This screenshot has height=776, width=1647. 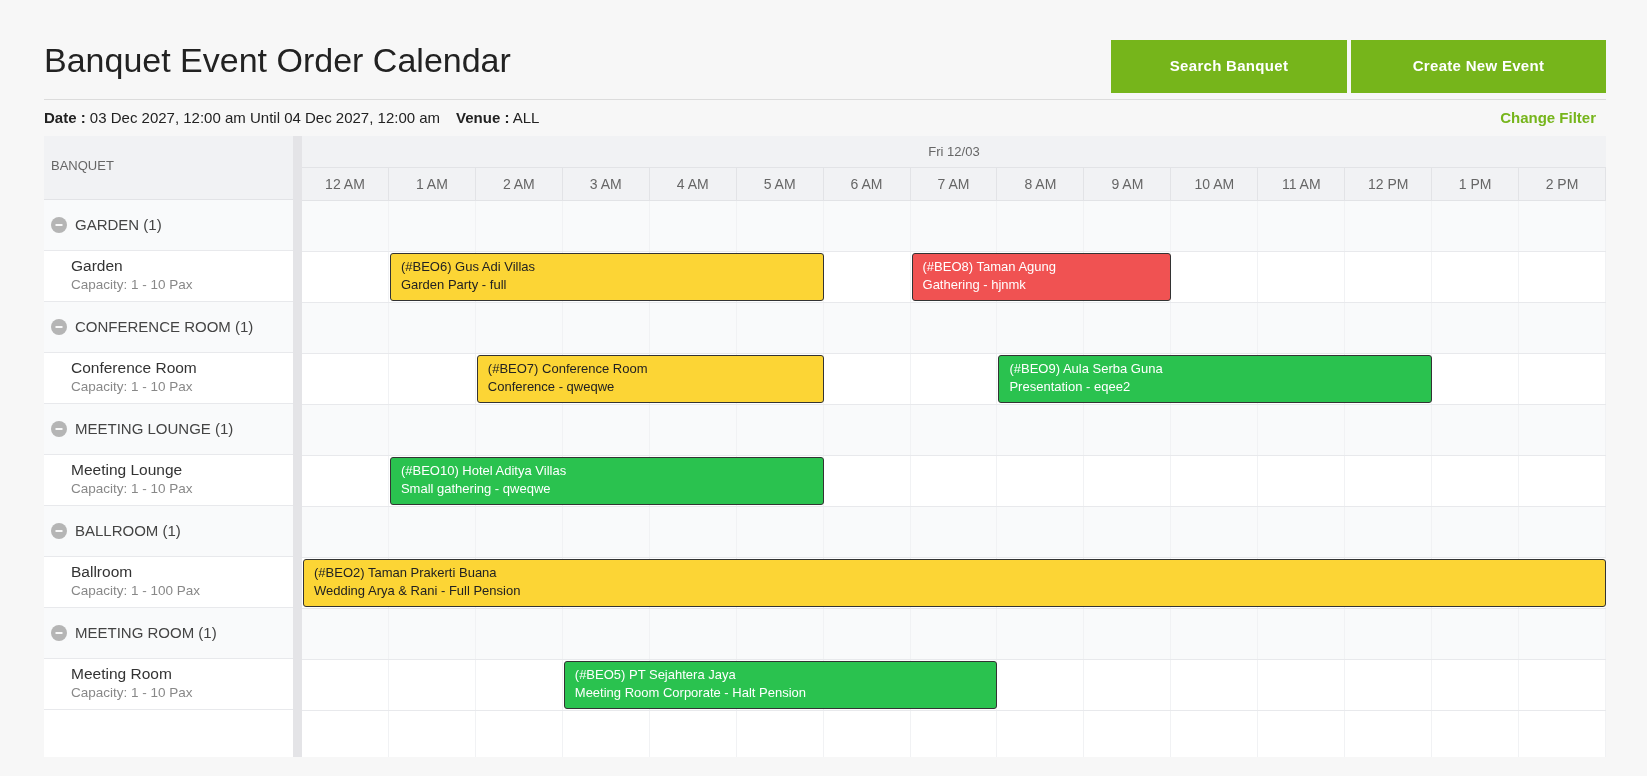 I want to click on hour-header: 5 AM, so click(x=780, y=183).